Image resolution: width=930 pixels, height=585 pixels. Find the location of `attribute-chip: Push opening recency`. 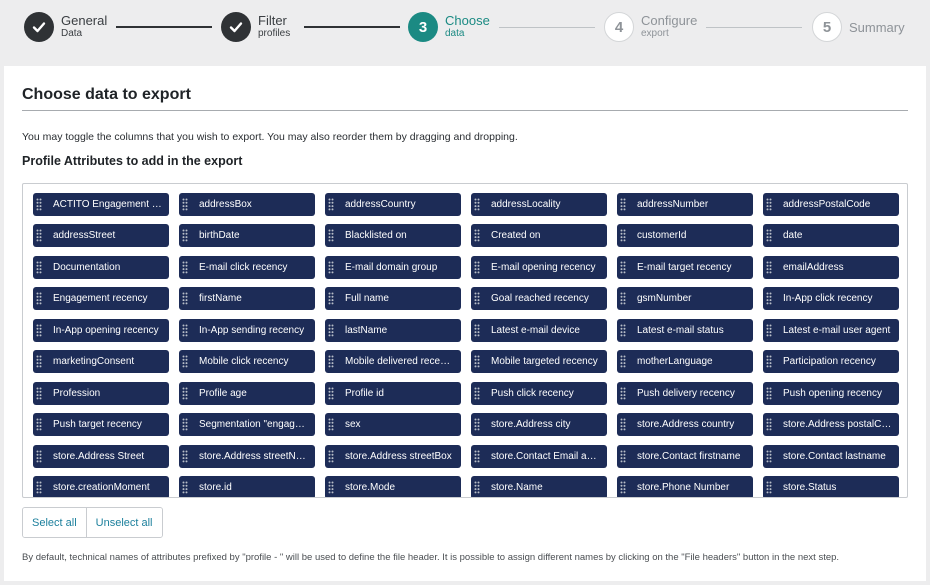

attribute-chip: Push opening recency is located at coordinates (831, 393).